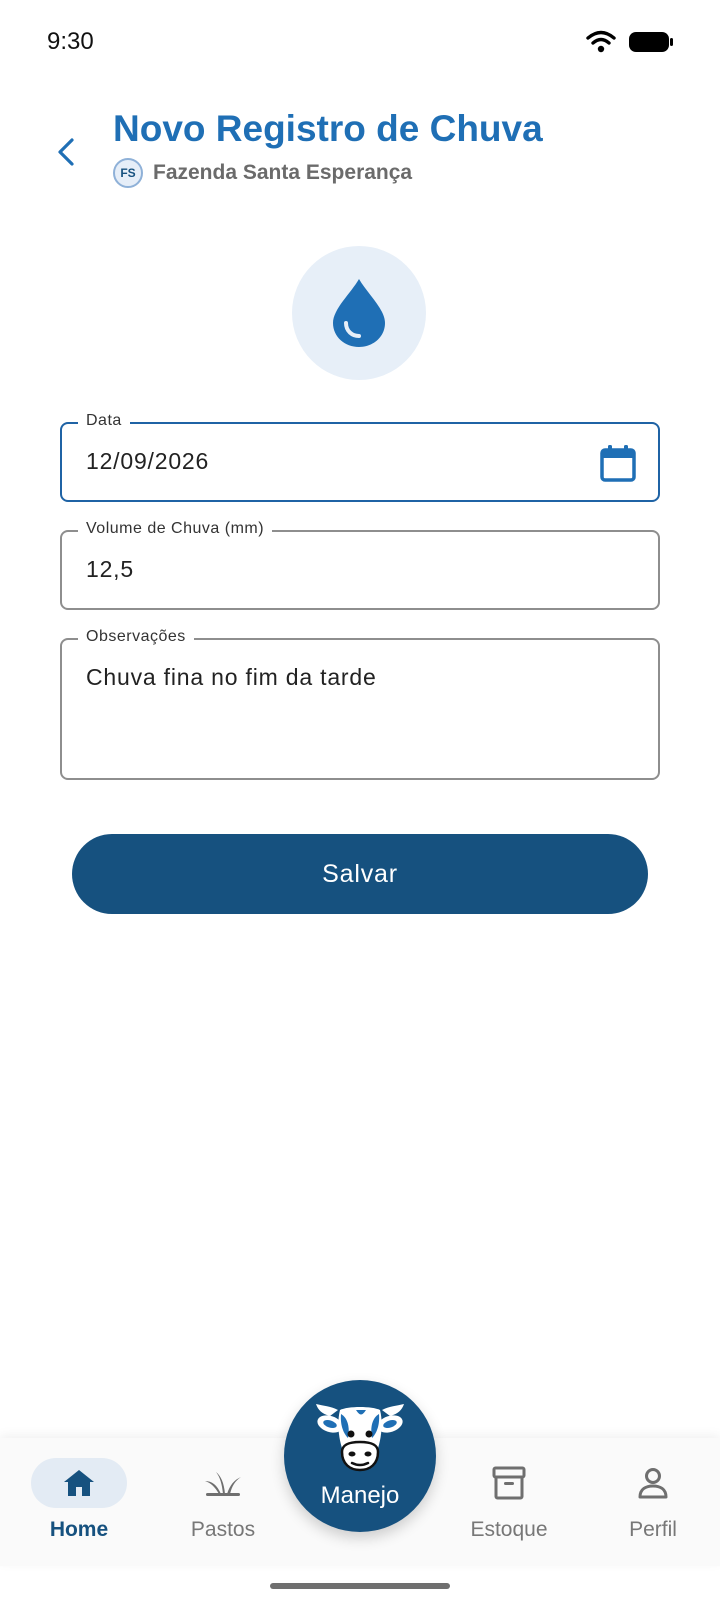 This screenshot has width=720, height=1606. What do you see at coordinates (360, 1586) in the screenshot?
I see `home-indicator` at bounding box center [360, 1586].